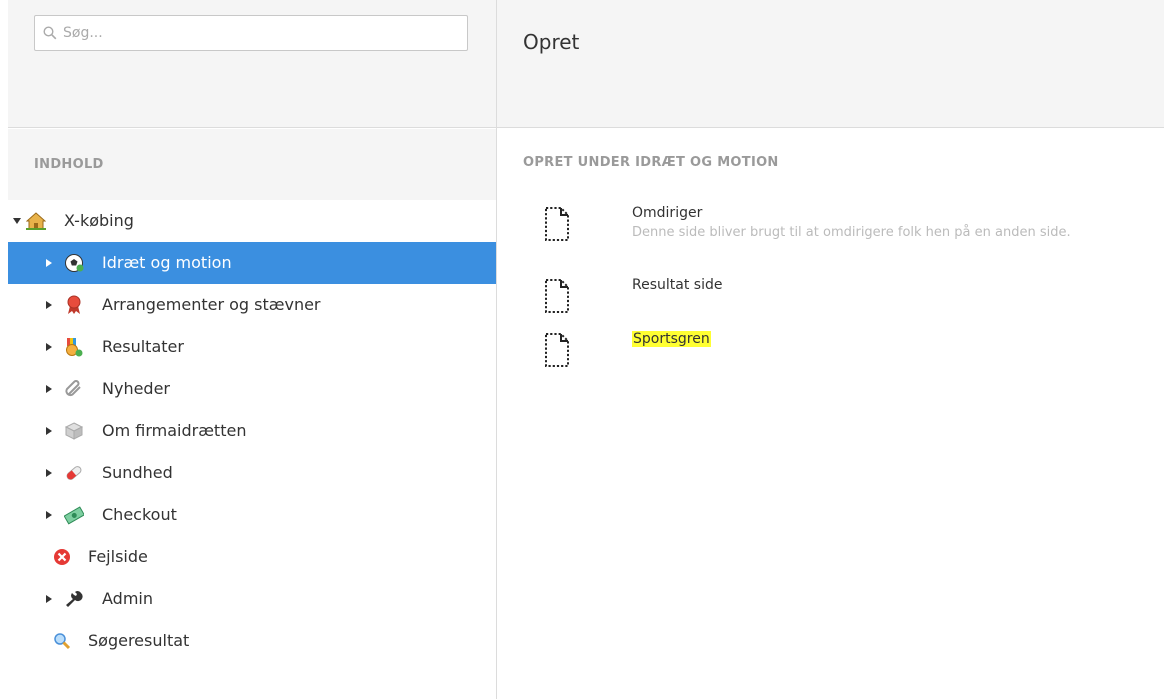  Describe the element at coordinates (118, 556) in the screenshot. I see `tree-item-label: Fejlside` at that location.